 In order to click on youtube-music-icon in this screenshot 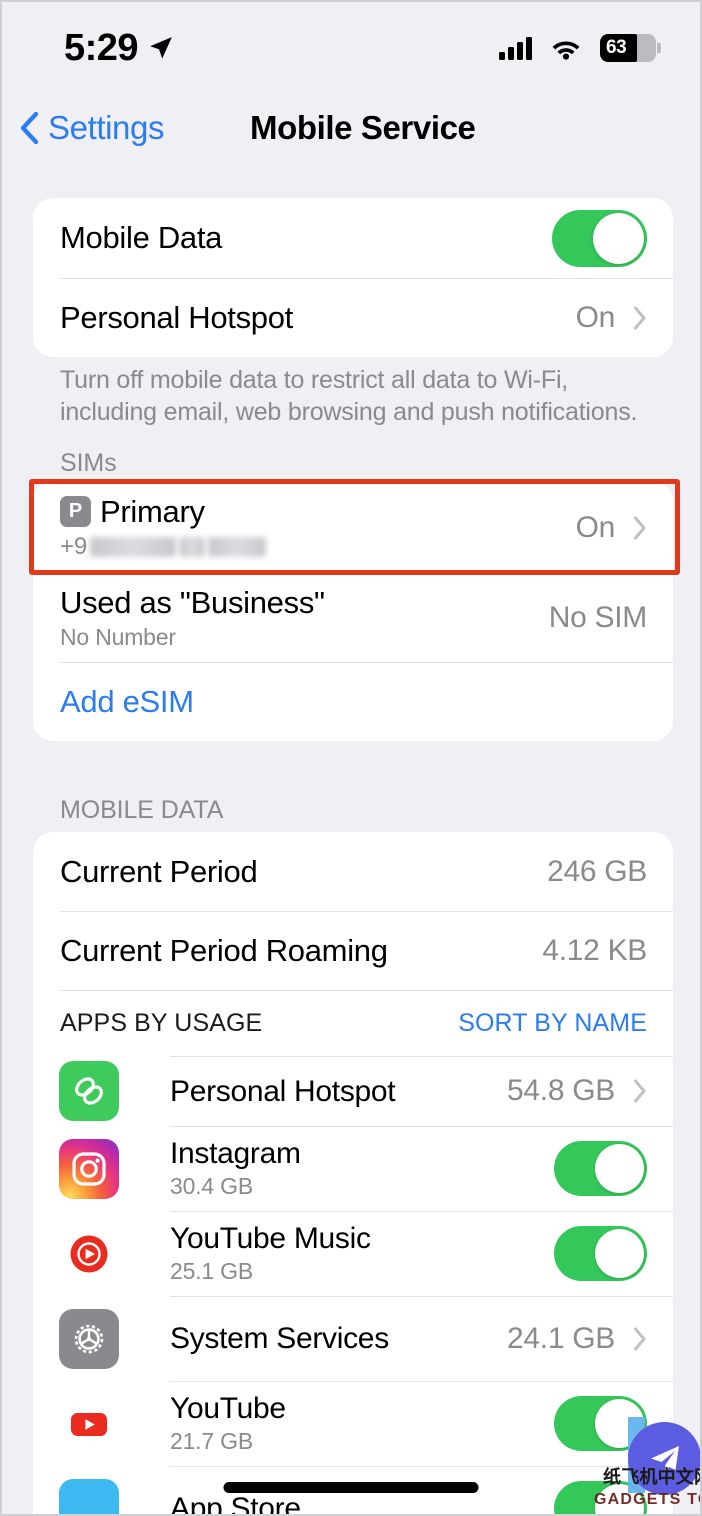, I will do `click(89, 1253)`.